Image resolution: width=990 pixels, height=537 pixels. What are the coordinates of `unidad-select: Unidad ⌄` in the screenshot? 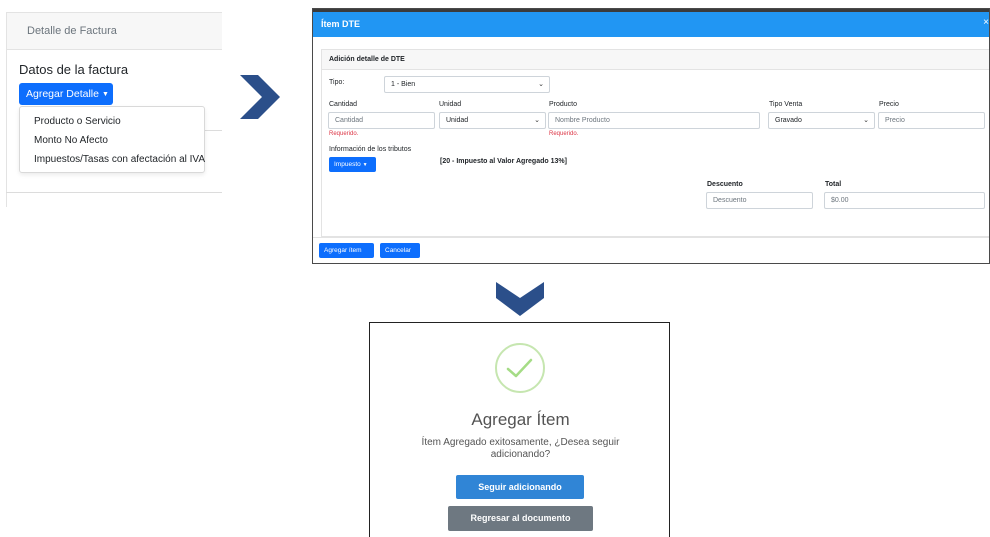 It's located at (492, 120).